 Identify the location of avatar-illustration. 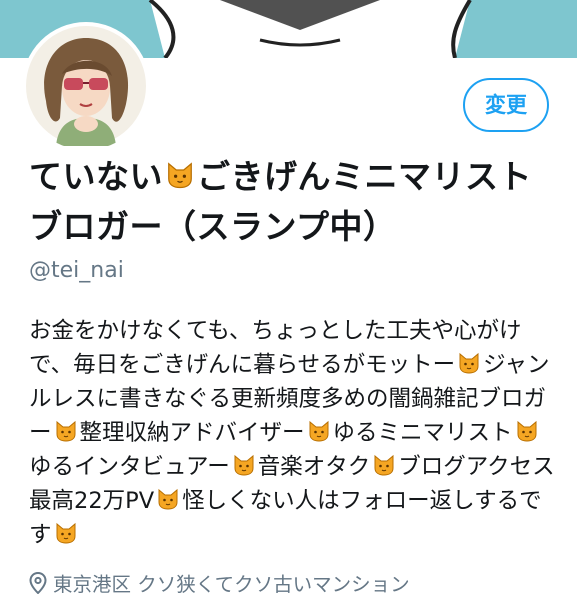
(86, 86).